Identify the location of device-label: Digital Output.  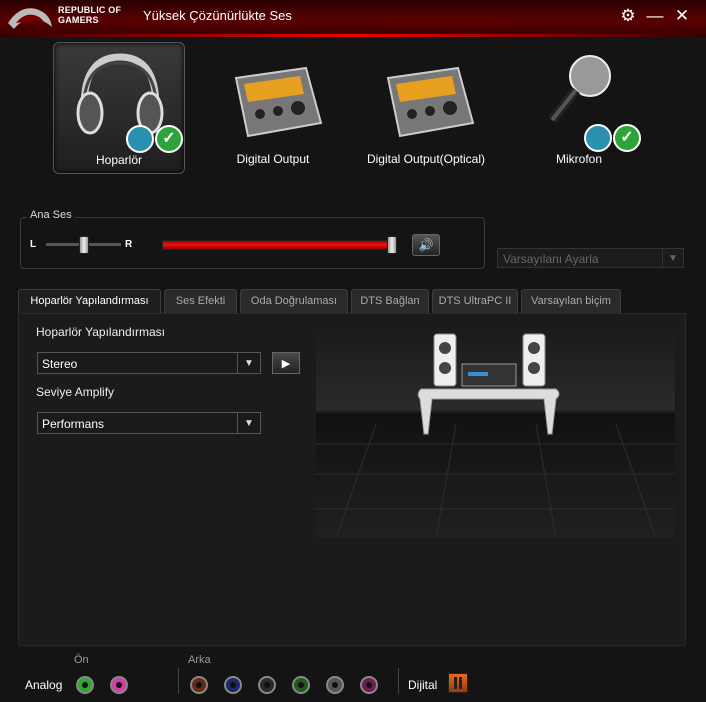
(273, 159).